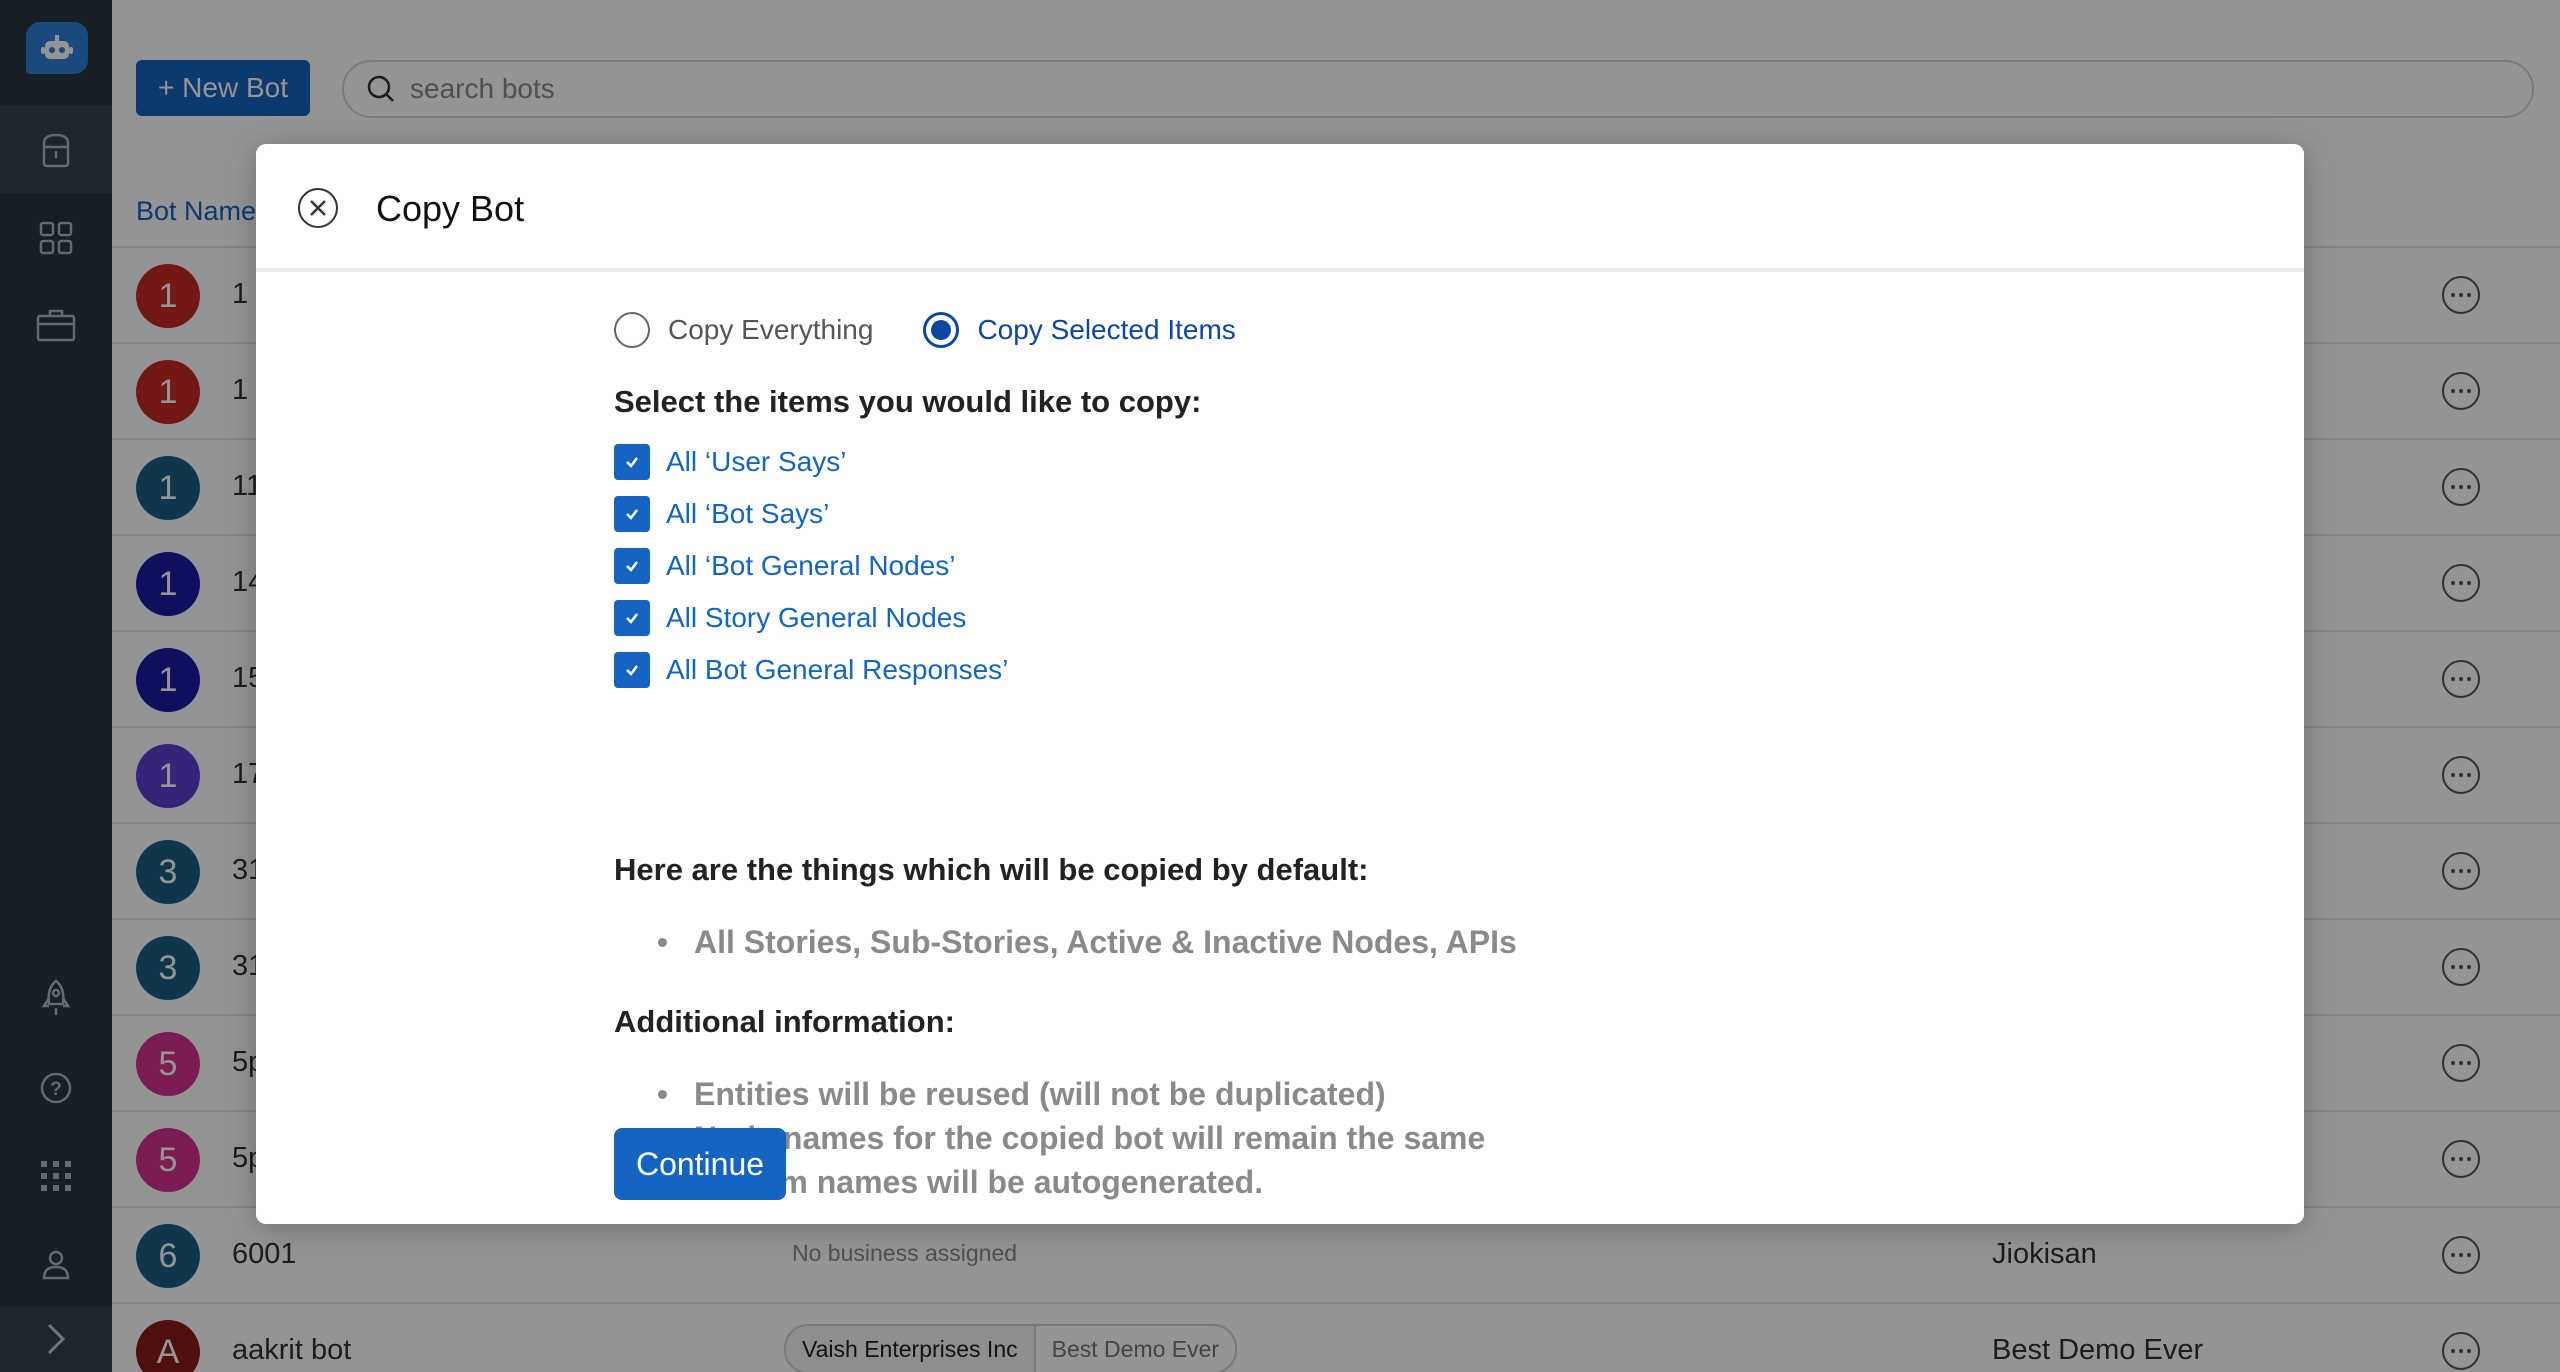  I want to click on copy-item-checkbox: All Bot General Responses’, so click(811, 670).